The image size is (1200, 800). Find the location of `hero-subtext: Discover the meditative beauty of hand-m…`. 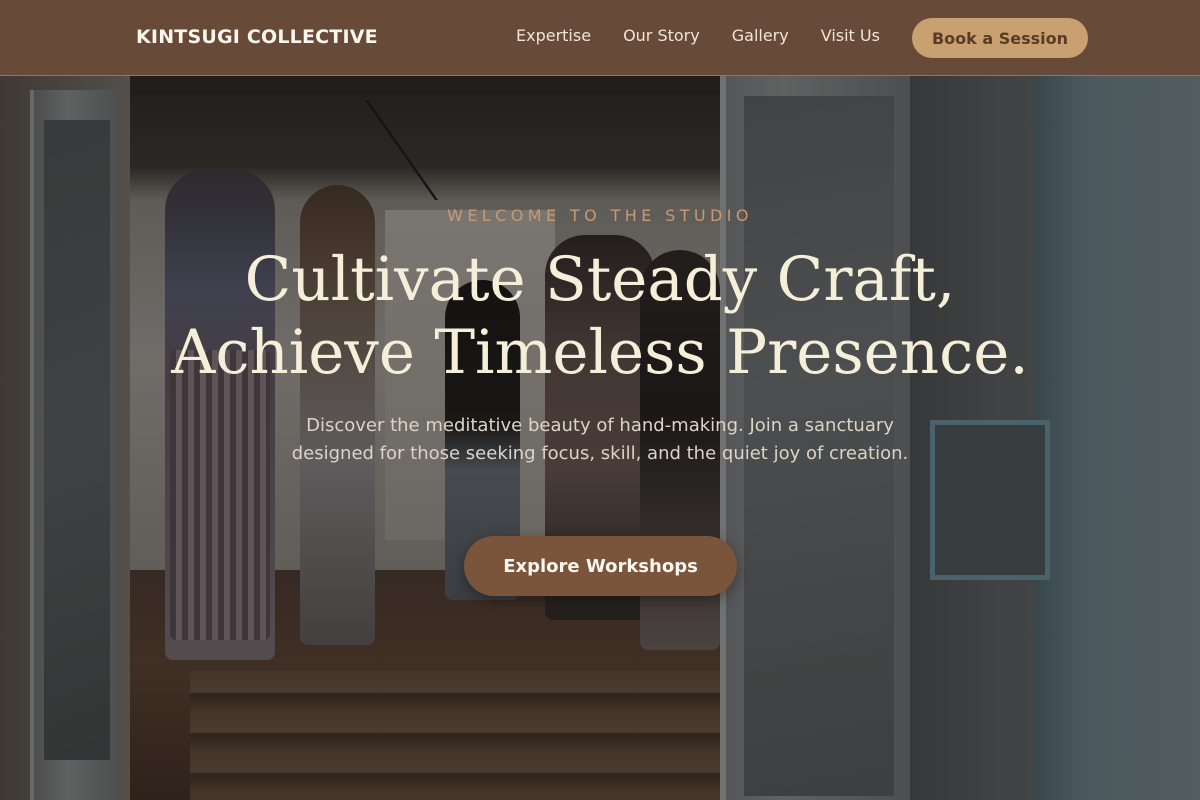

hero-subtext: Discover the meditative beauty of hand-m… is located at coordinates (600, 439).